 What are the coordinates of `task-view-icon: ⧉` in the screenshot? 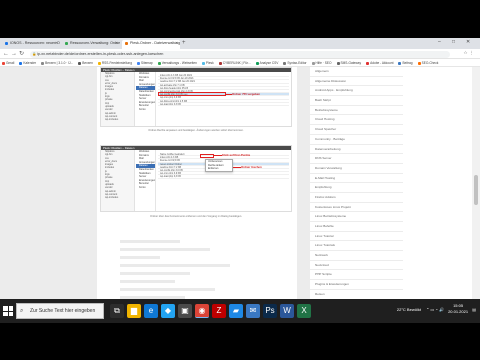 It's located at (117, 311).